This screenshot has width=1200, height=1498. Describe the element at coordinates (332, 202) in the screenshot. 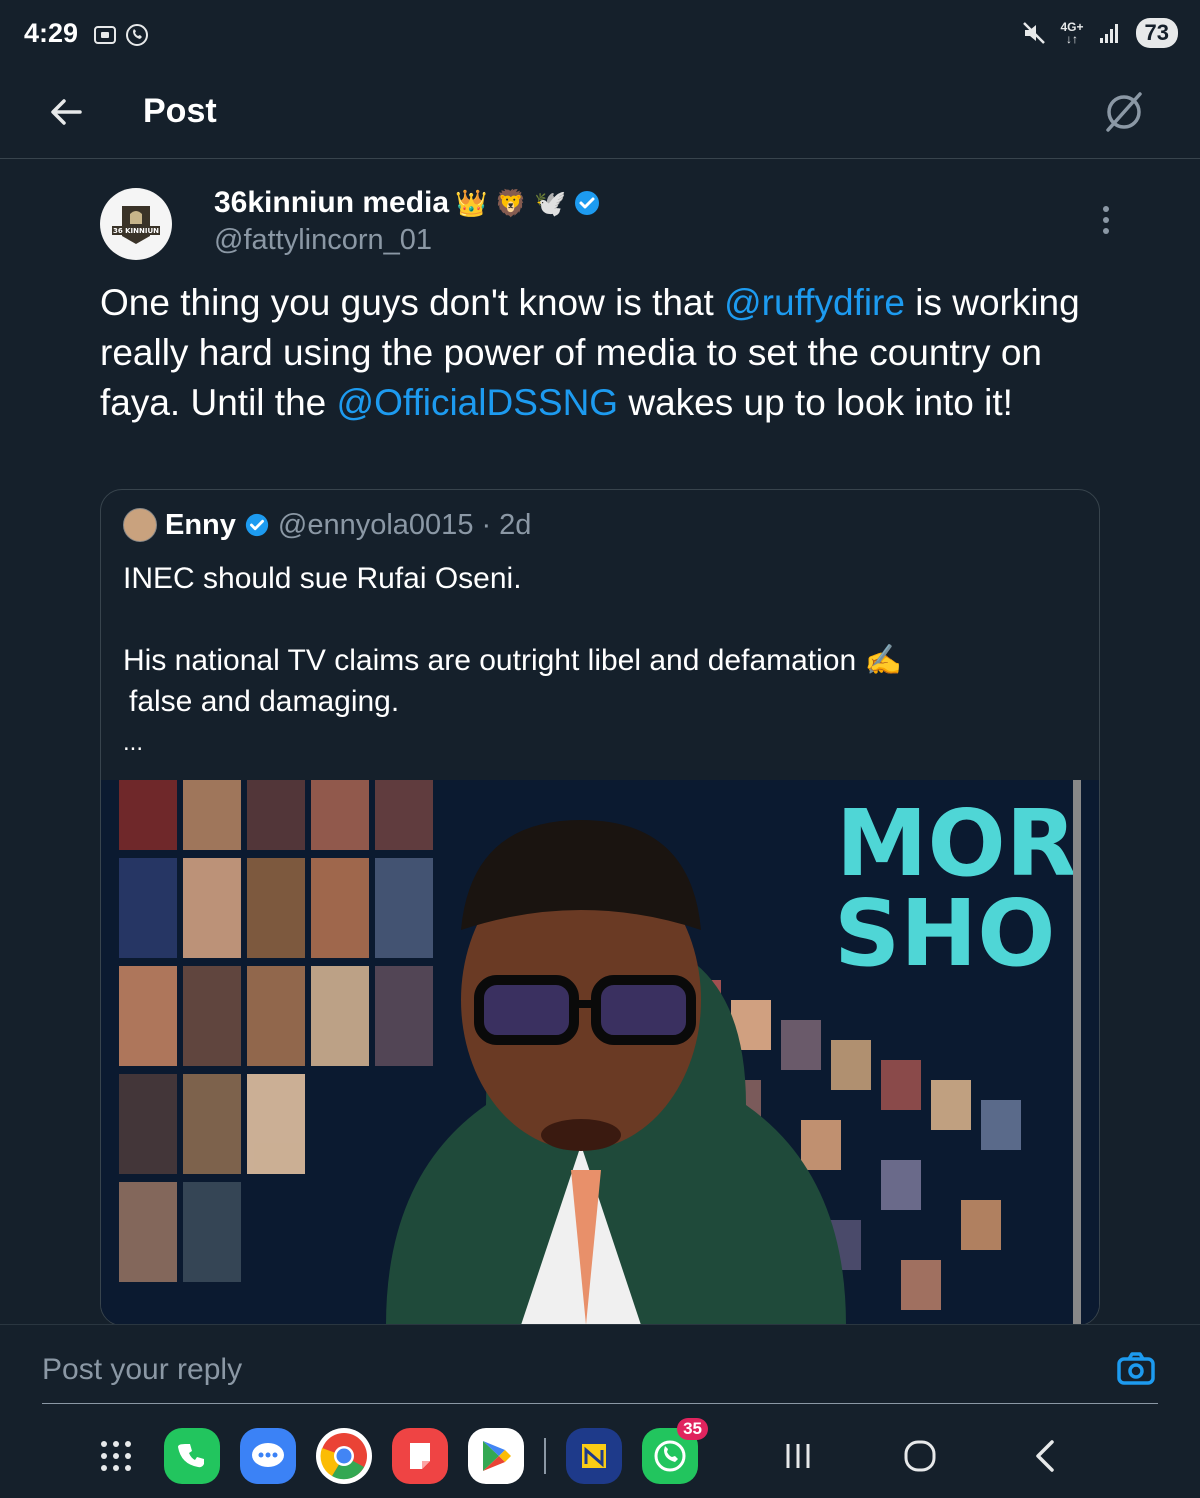

I see `author-name-text: 36kinniun media` at that location.